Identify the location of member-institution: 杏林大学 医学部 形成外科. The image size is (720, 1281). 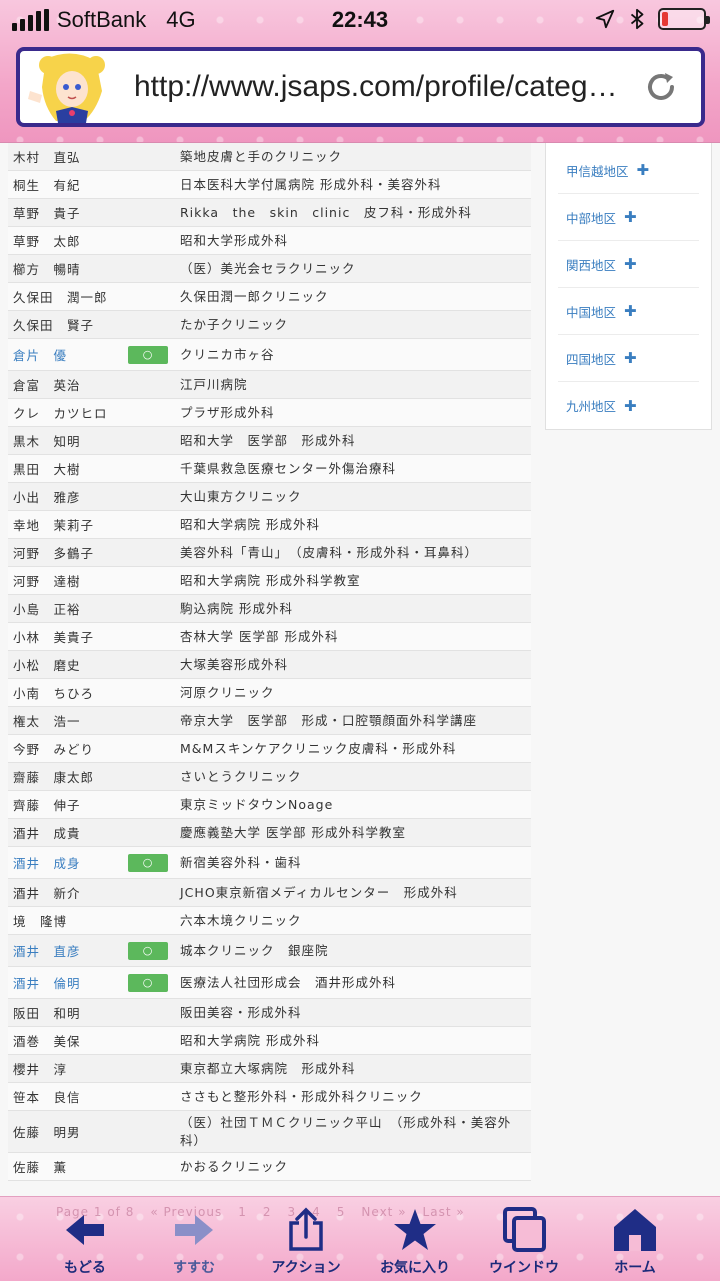
(259, 636).